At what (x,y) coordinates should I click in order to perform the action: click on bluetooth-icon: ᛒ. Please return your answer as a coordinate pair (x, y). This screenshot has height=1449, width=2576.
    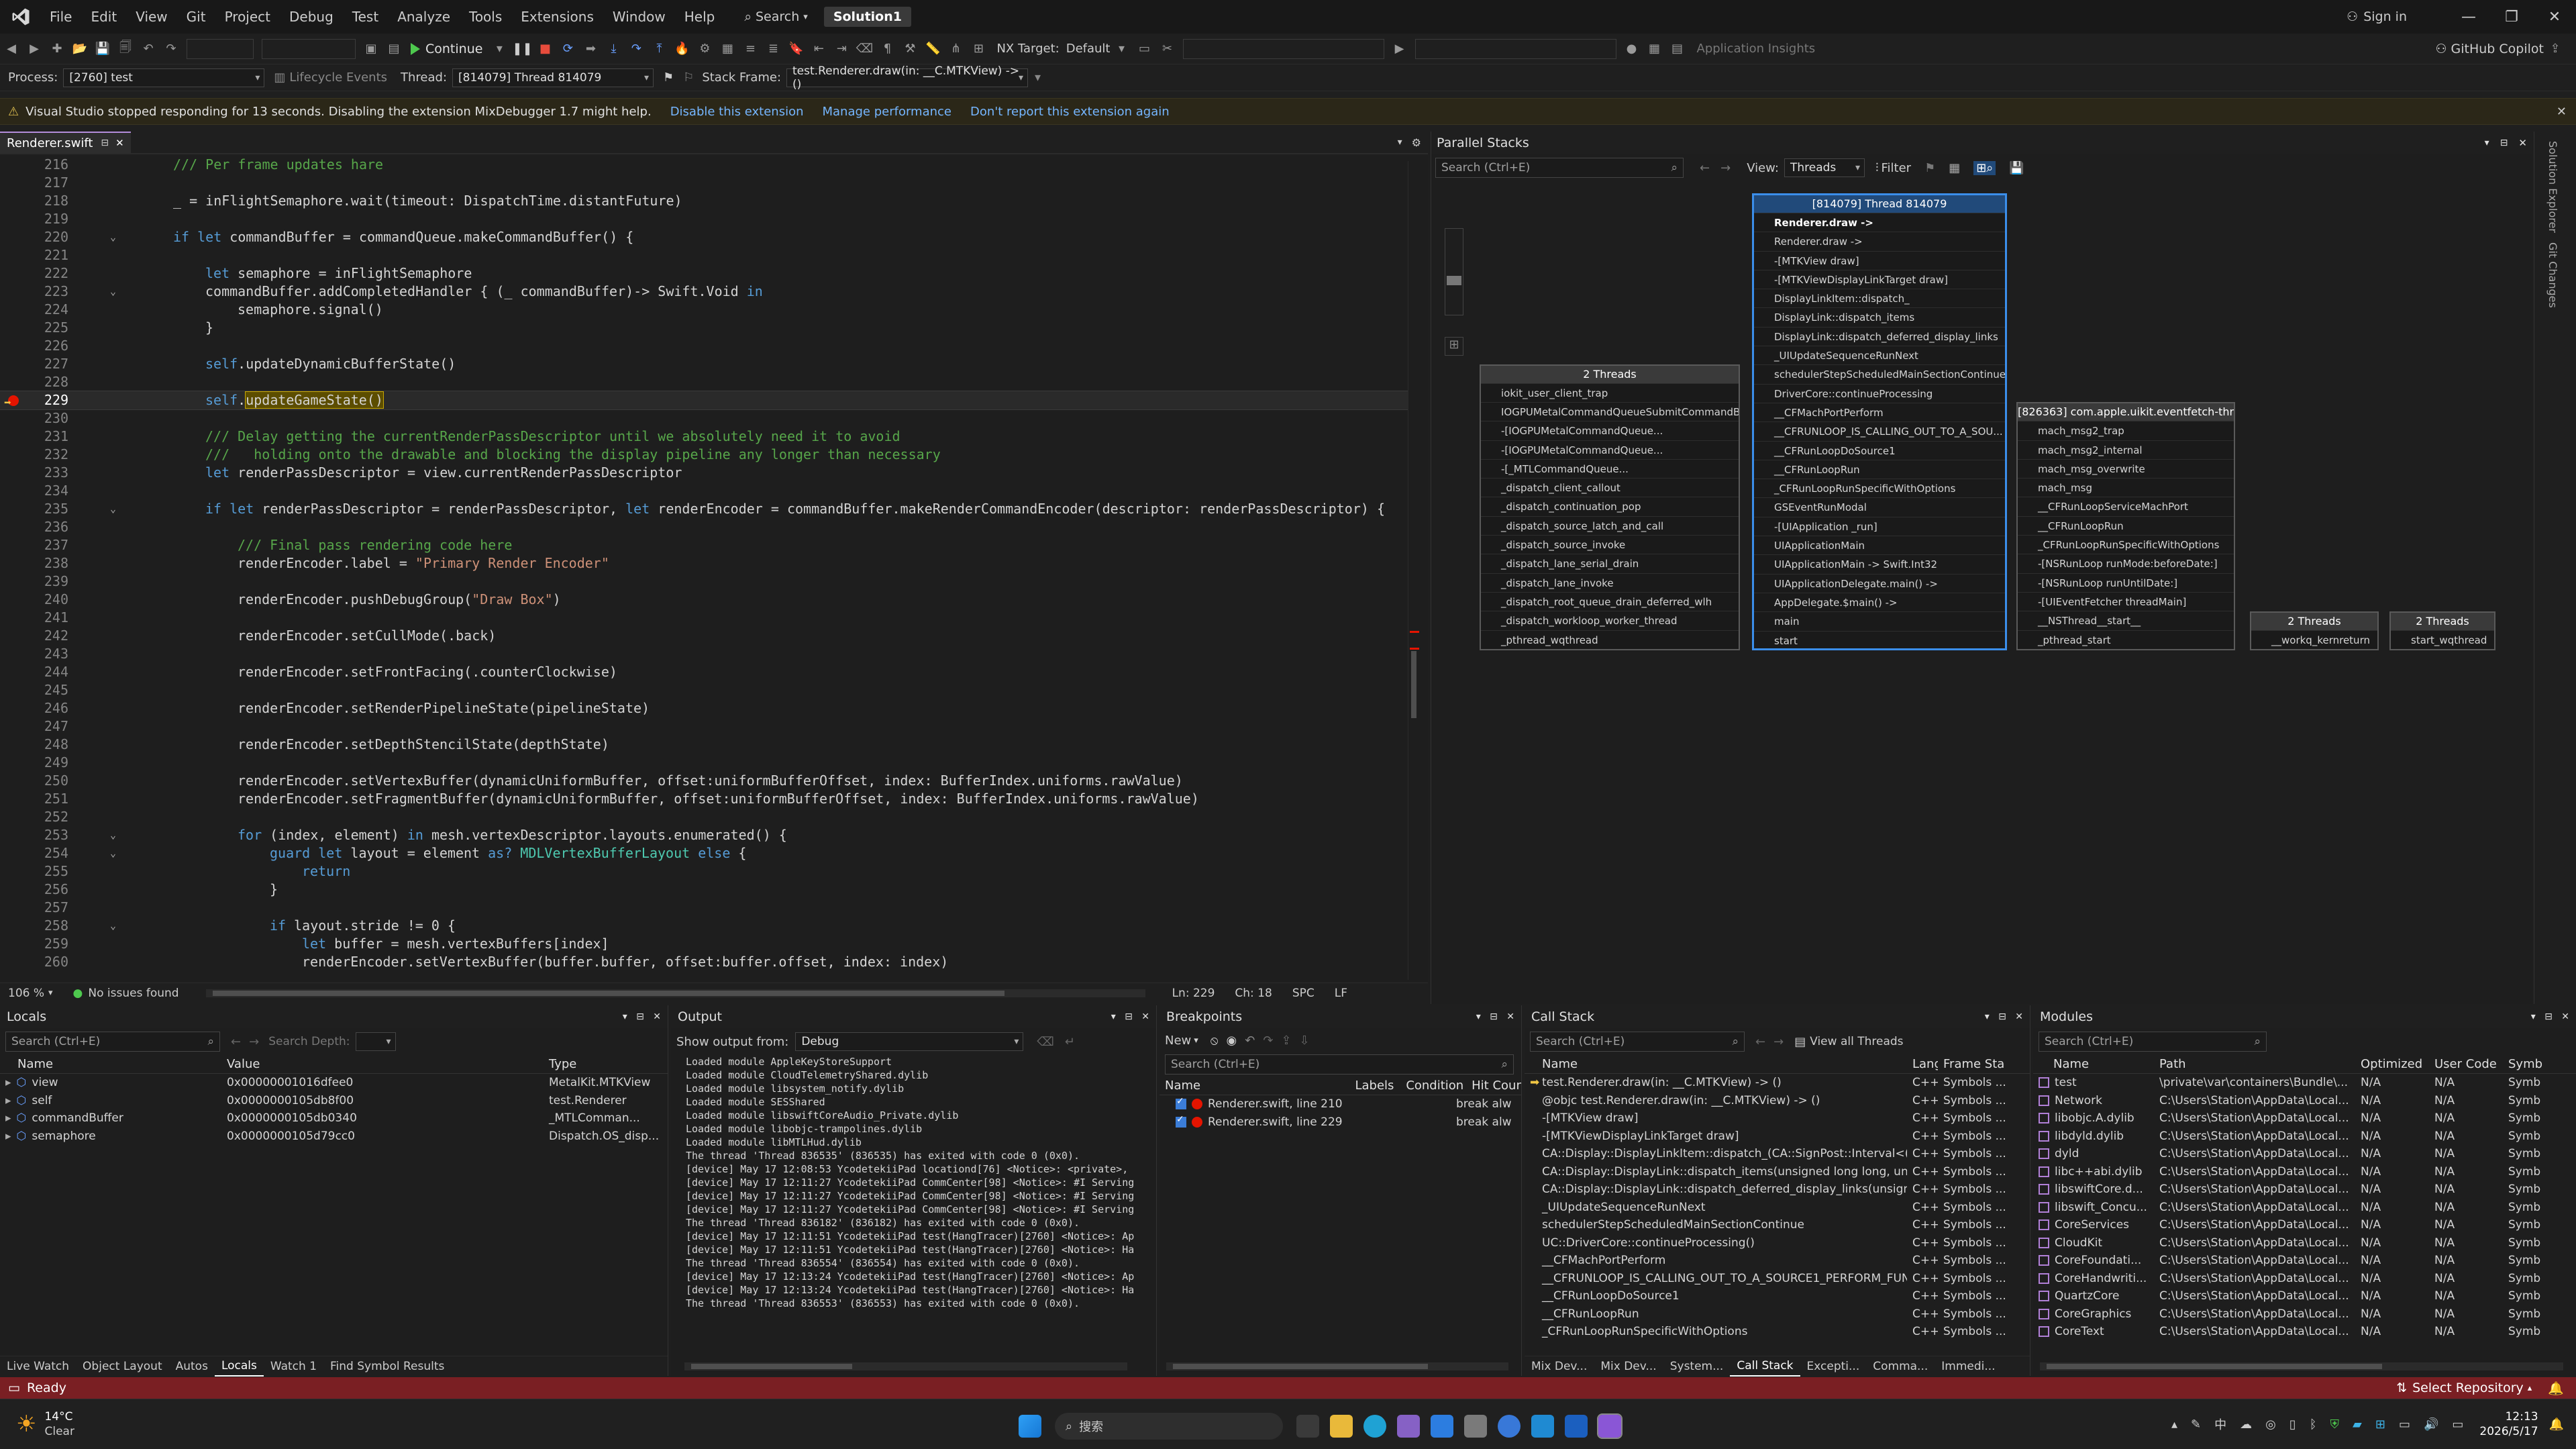
    Looking at the image, I should click on (2313, 1424).